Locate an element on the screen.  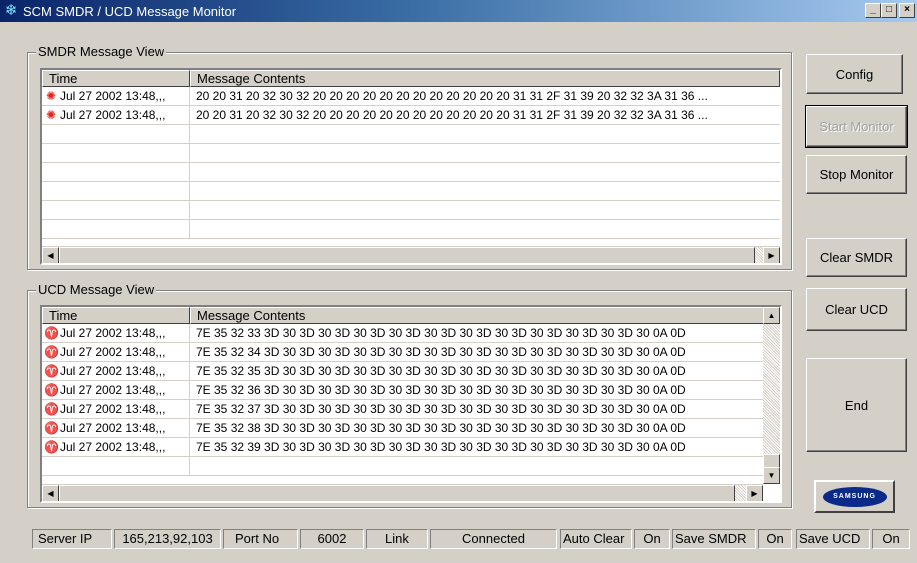
smdr-time-text: Jul 27 2002 13:48,,, is located at coordinates (113, 96).